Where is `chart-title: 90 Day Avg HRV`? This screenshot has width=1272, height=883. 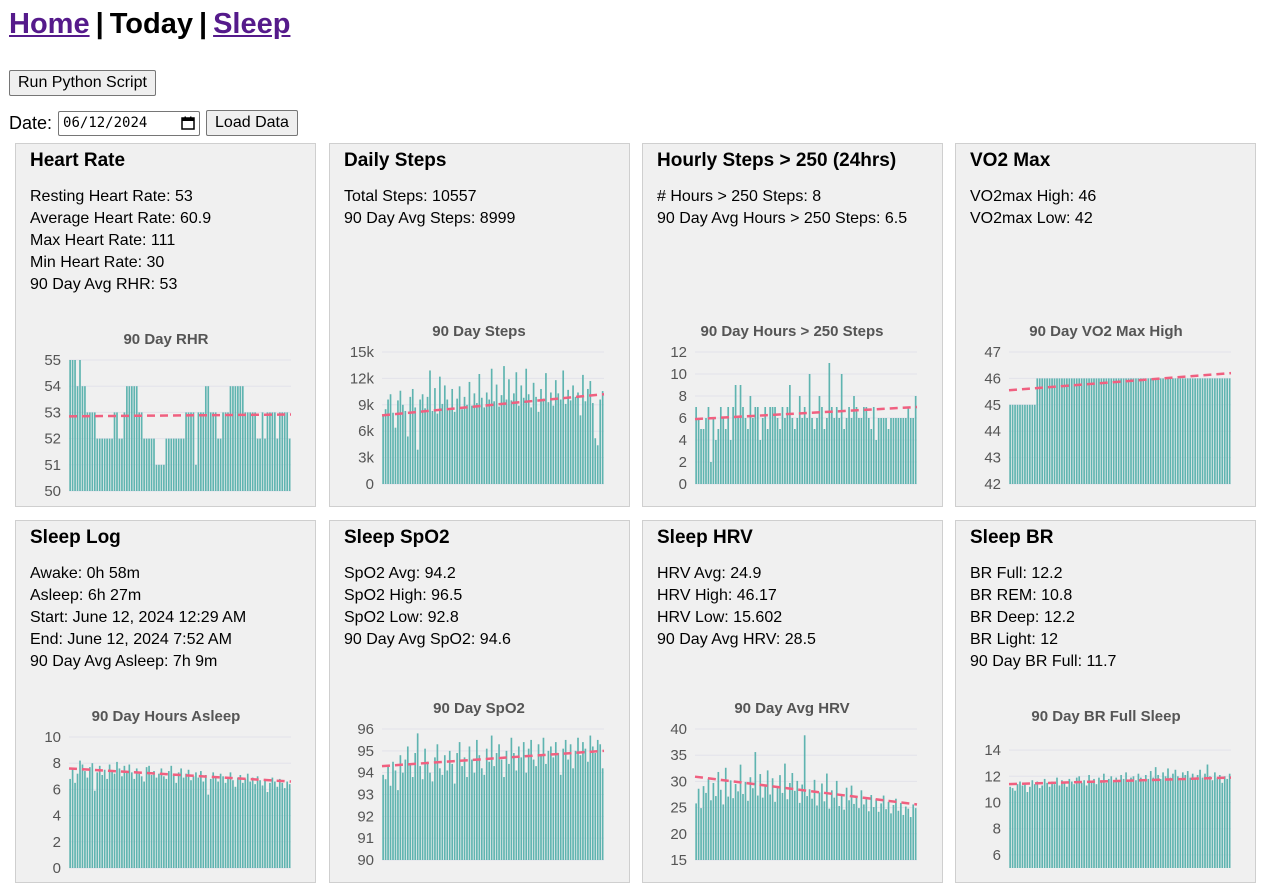 chart-title: 90 Day Avg HRV is located at coordinates (791, 708).